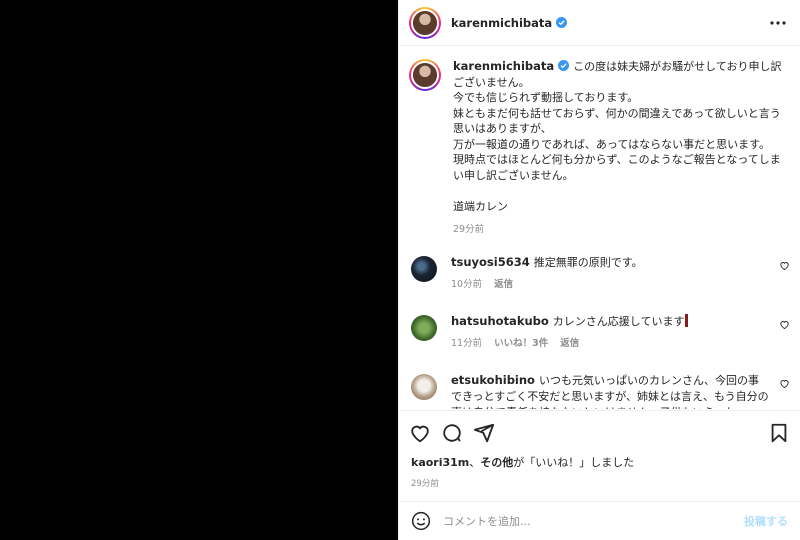 Image resolution: width=800 pixels, height=540 pixels. What do you see at coordinates (599, 432) in the screenshot?
I see `post-action-bar` at bounding box center [599, 432].